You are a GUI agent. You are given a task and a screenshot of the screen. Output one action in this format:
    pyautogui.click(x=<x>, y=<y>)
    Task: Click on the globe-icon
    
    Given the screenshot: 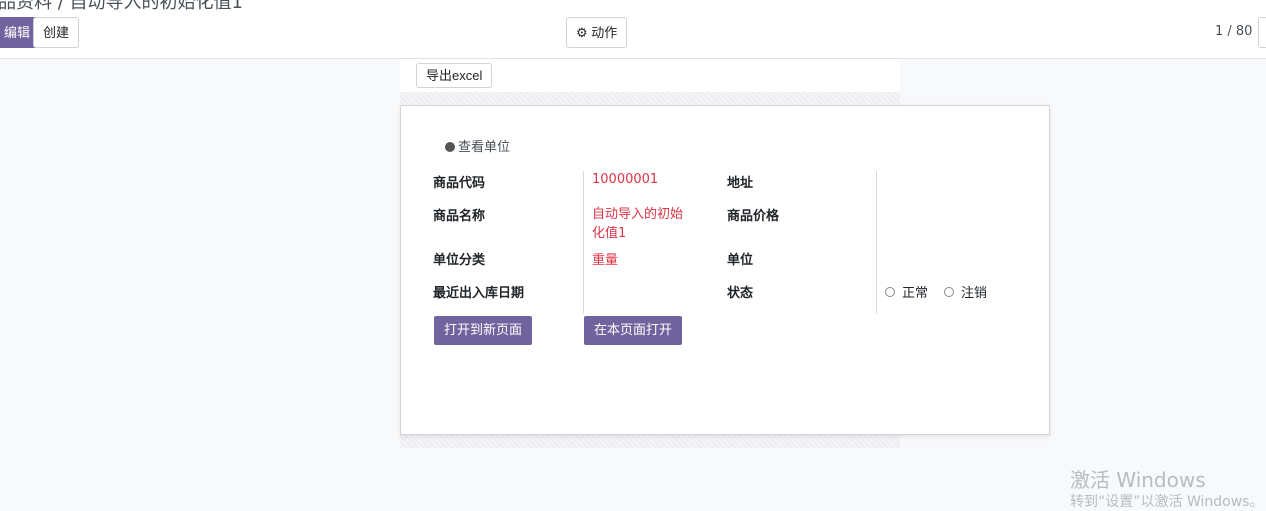 What is the action you would take?
    pyautogui.click(x=450, y=147)
    